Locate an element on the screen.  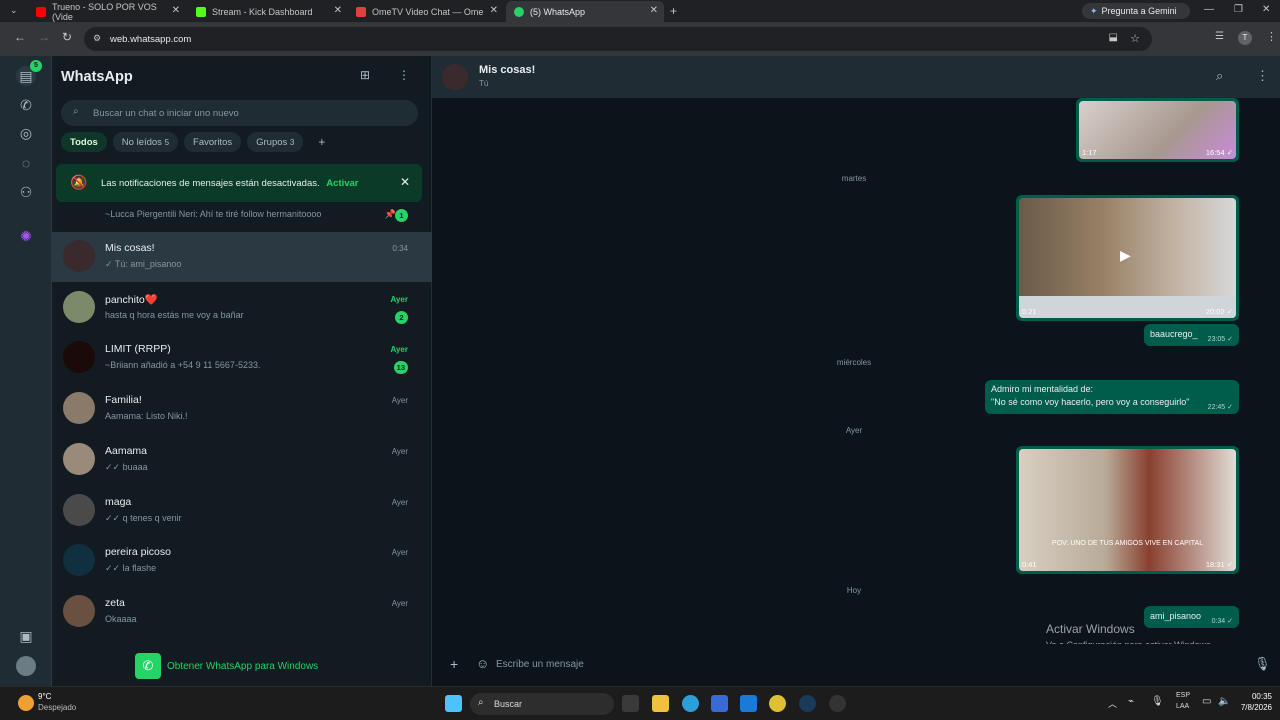
text-message: ami_pisanoo 0:34 ✓ is located at coordinates (1191, 617).